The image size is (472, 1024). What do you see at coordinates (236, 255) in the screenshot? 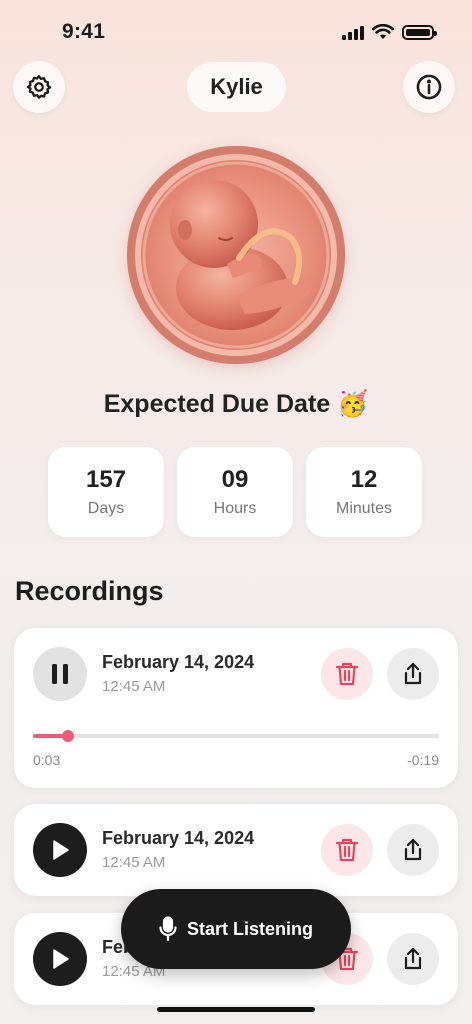
I see `fetus-illustration` at bounding box center [236, 255].